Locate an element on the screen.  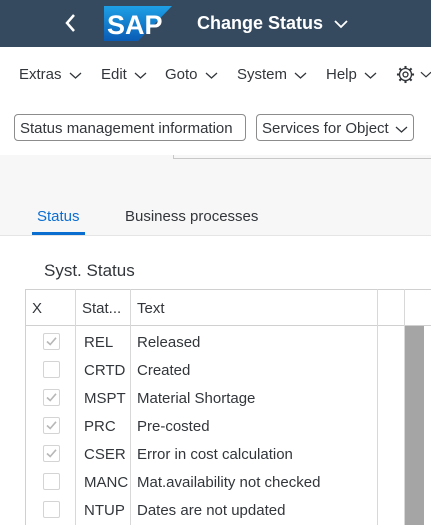
gear-icon is located at coordinates (405, 74).